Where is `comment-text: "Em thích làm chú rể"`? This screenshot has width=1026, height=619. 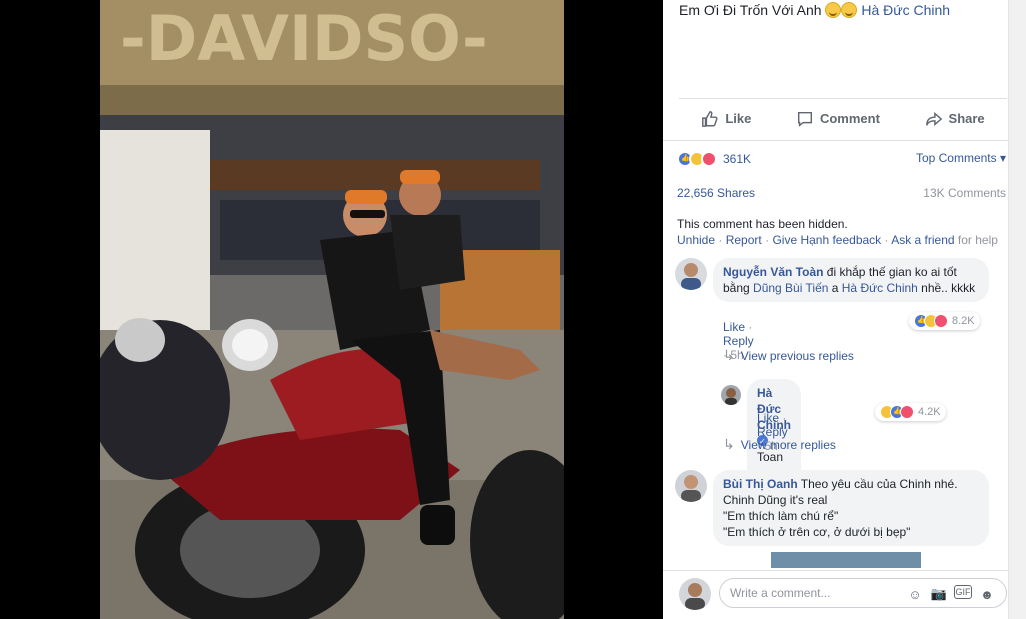 comment-text: "Em thích làm chú rể" is located at coordinates (781, 516).